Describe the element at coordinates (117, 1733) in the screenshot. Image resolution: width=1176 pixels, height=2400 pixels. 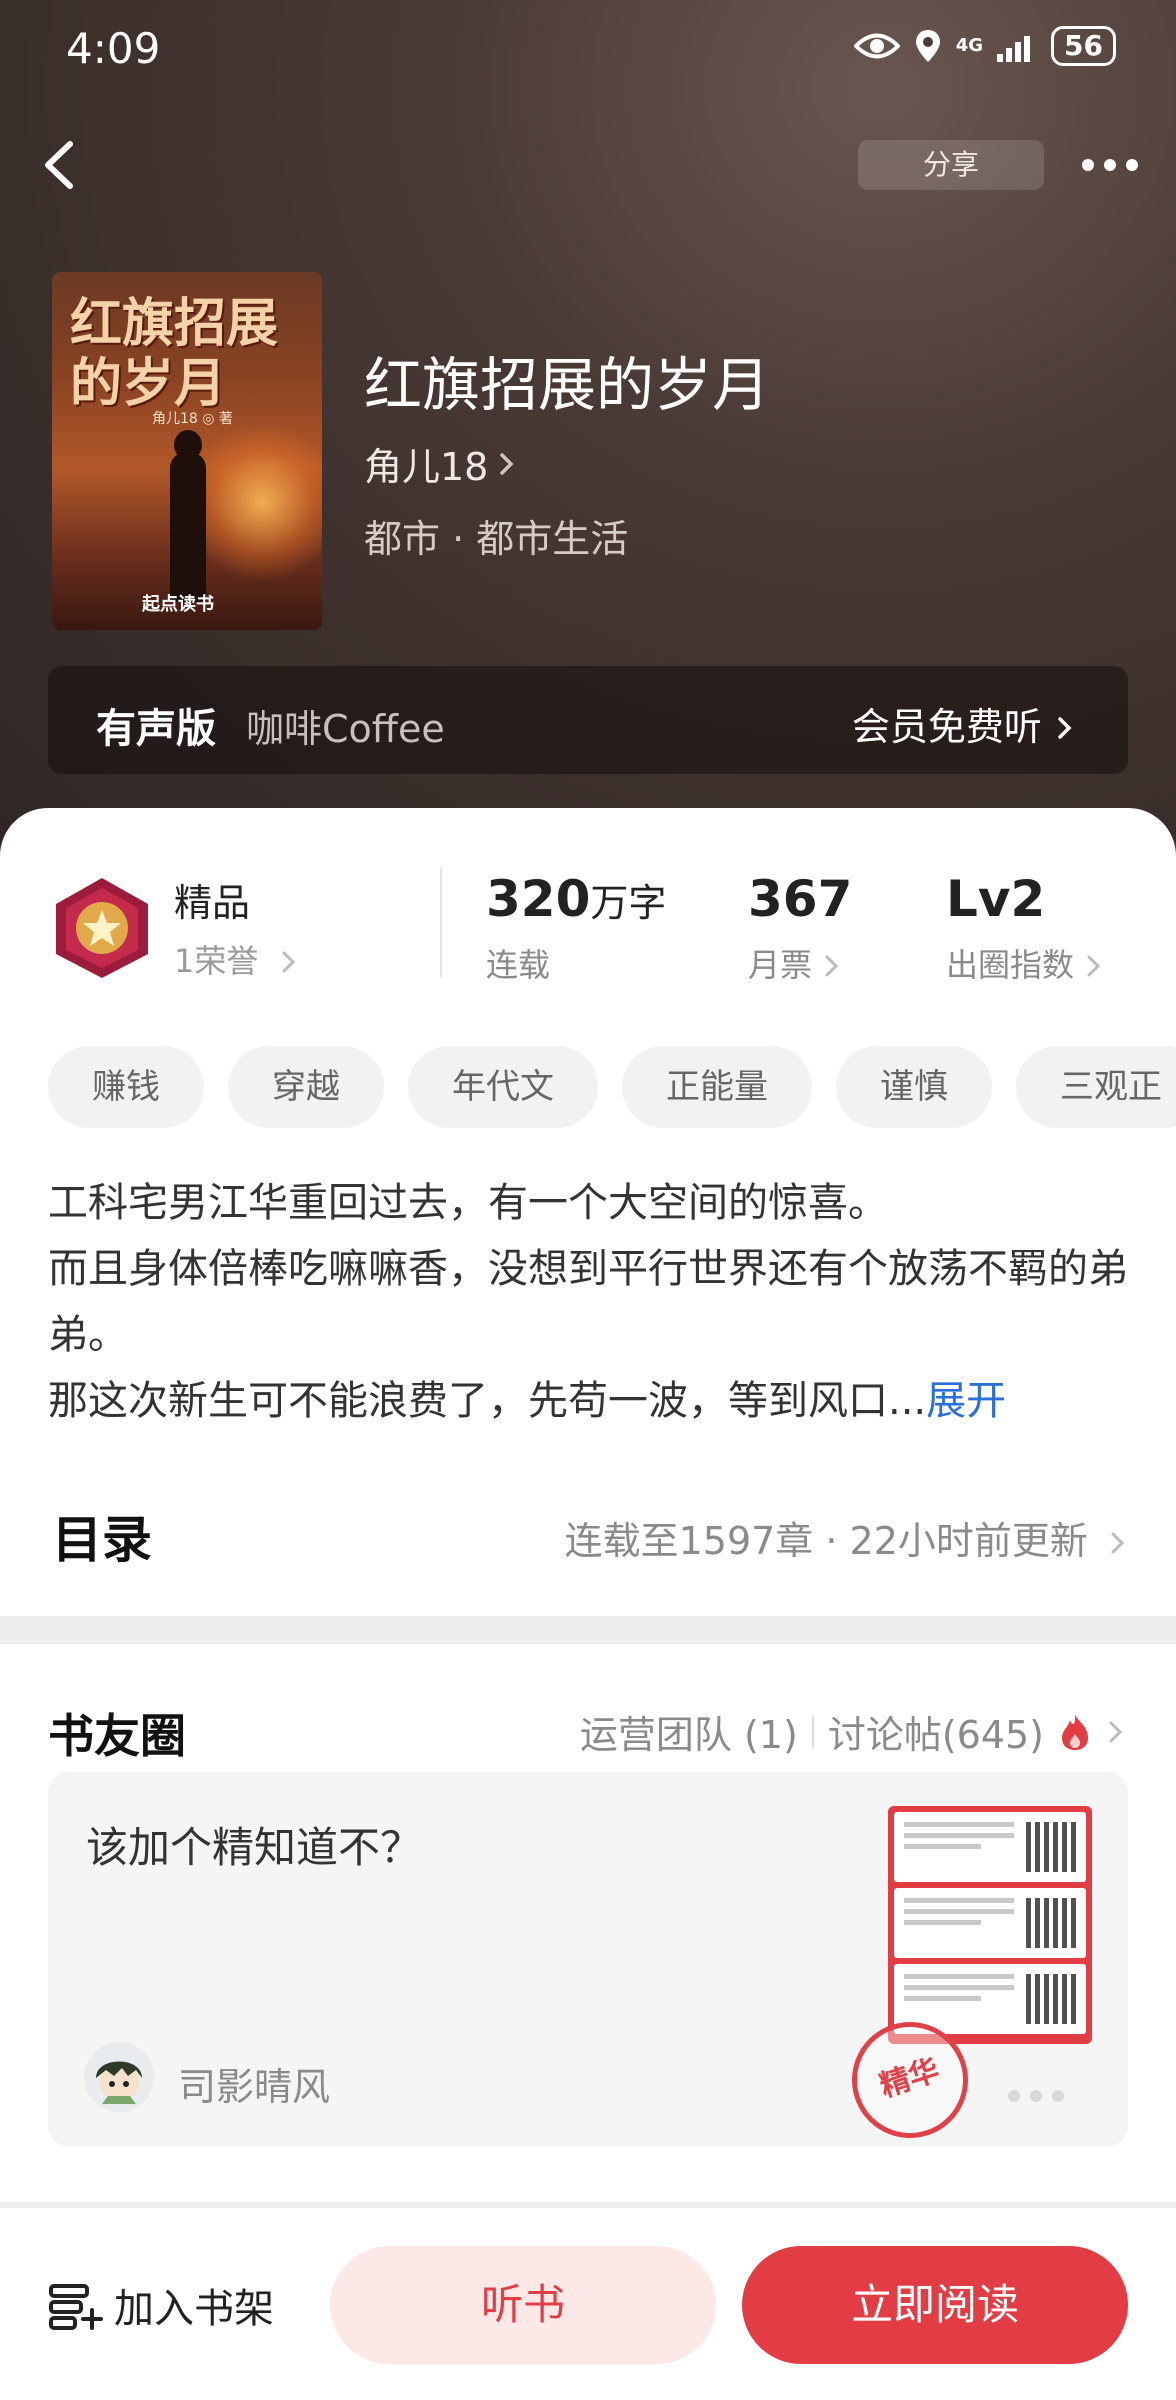
I see `book-circle-title: 书友圈` at that location.